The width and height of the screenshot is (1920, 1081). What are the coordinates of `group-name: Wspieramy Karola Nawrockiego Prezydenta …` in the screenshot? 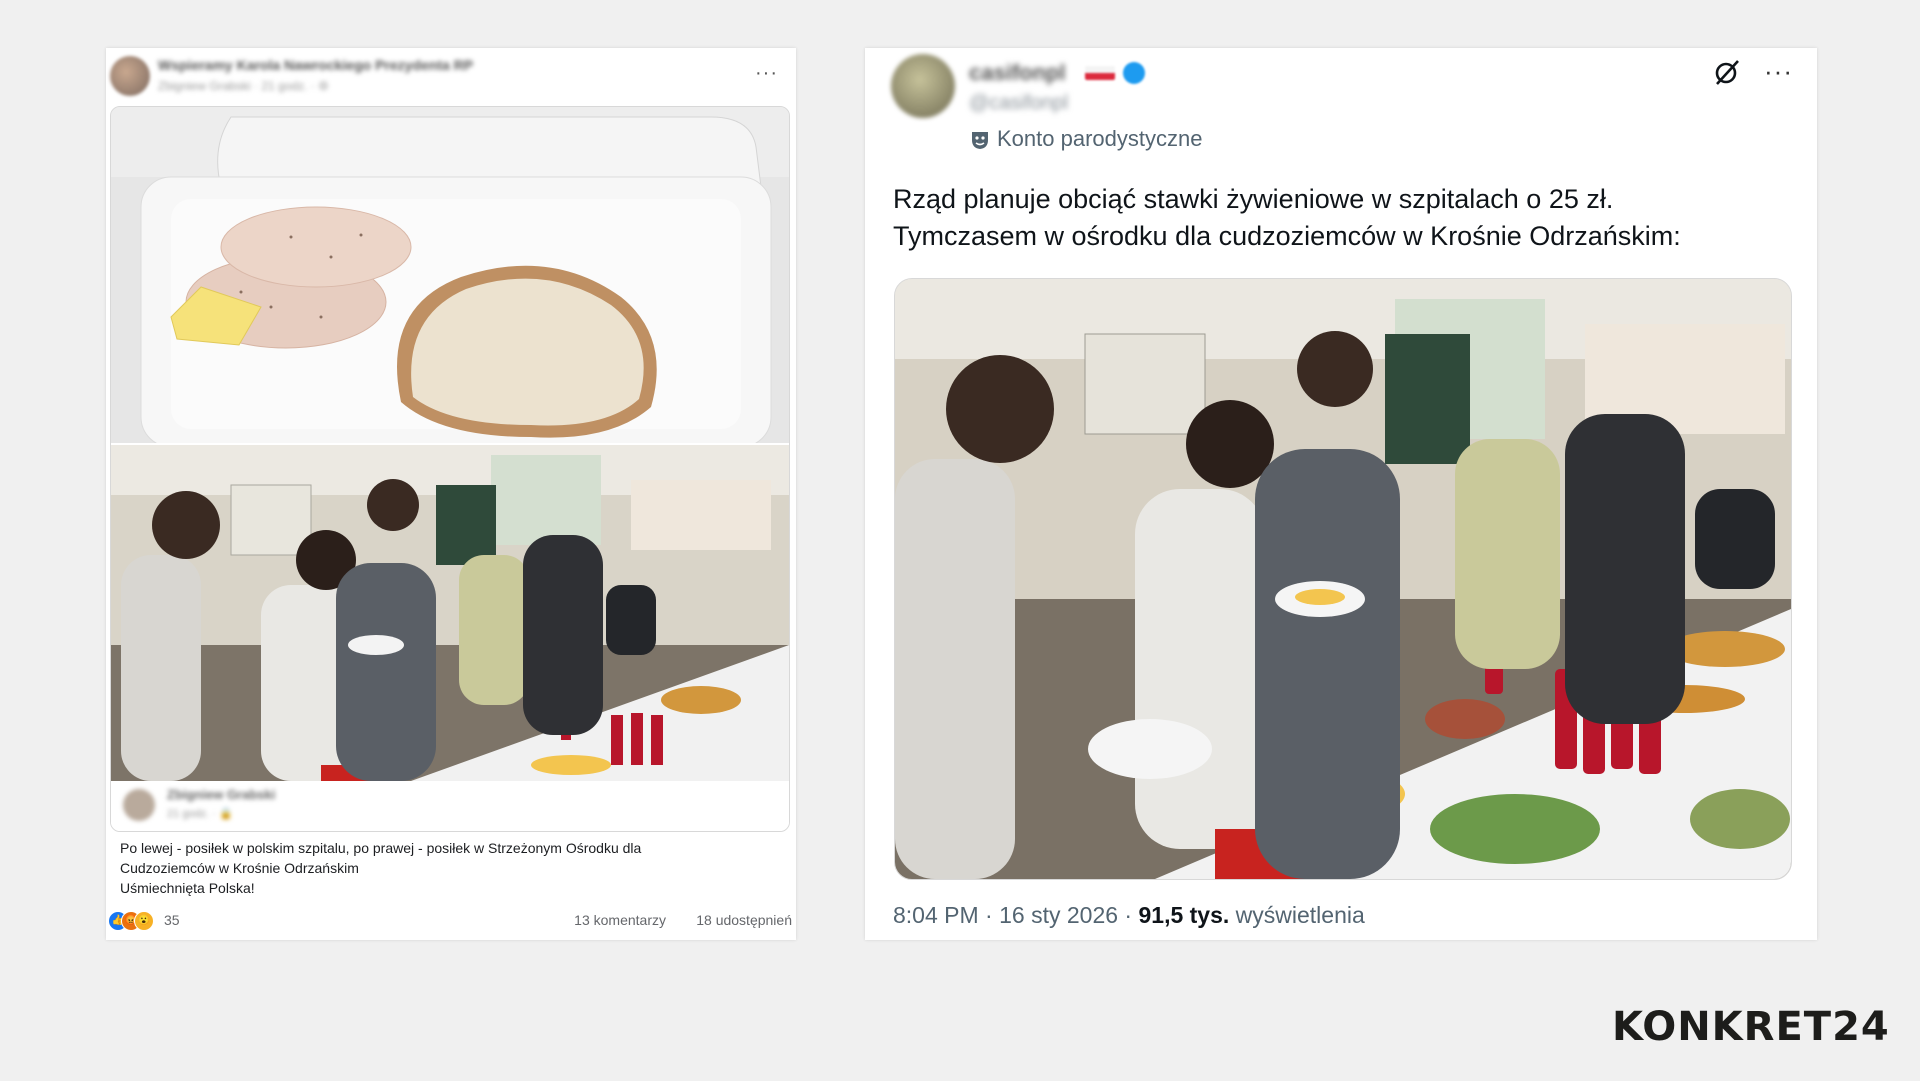 It's located at (315, 65).